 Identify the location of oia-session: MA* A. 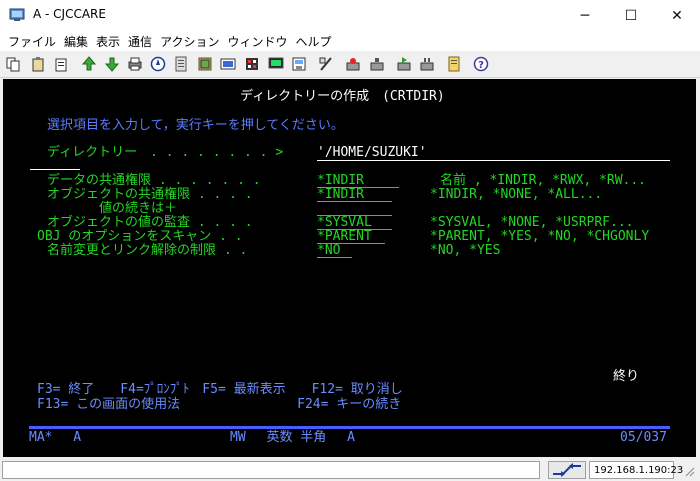
(55, 437).